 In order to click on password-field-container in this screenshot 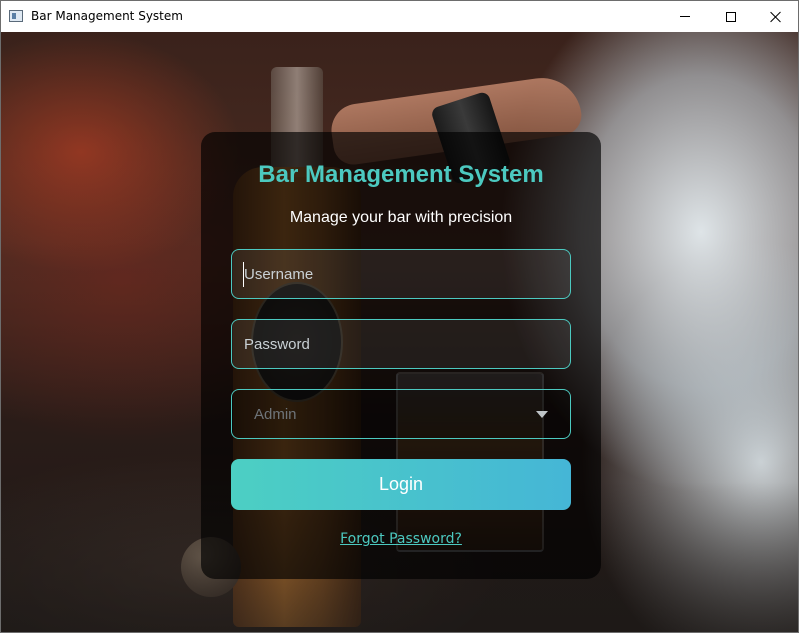, I will do `click(401, 344)`.